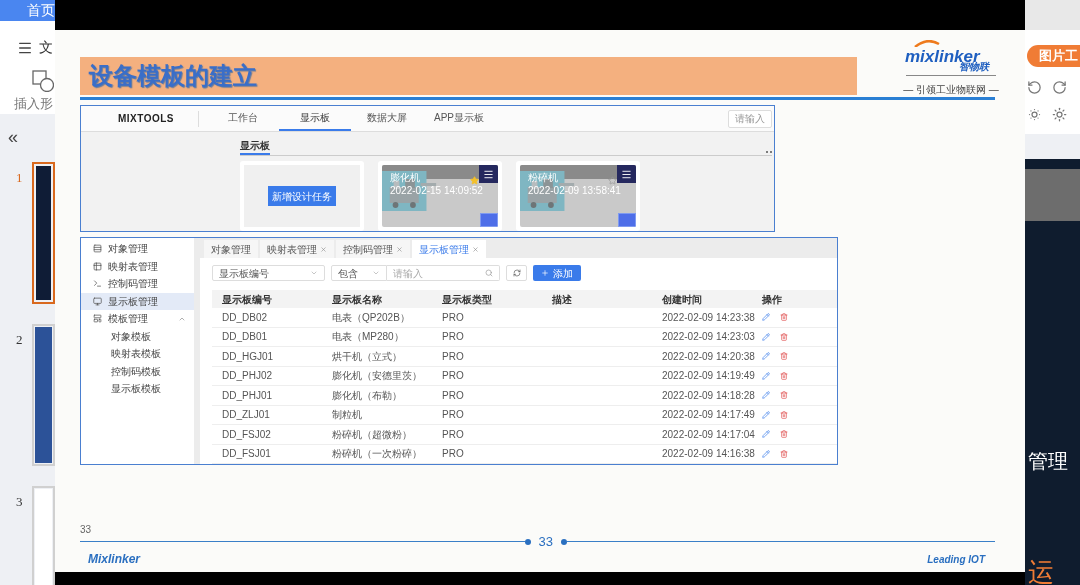 The width and height of the screenshot is (1080, 585). I want to click on insert-shape-label: 插入形, so click(34, 104).